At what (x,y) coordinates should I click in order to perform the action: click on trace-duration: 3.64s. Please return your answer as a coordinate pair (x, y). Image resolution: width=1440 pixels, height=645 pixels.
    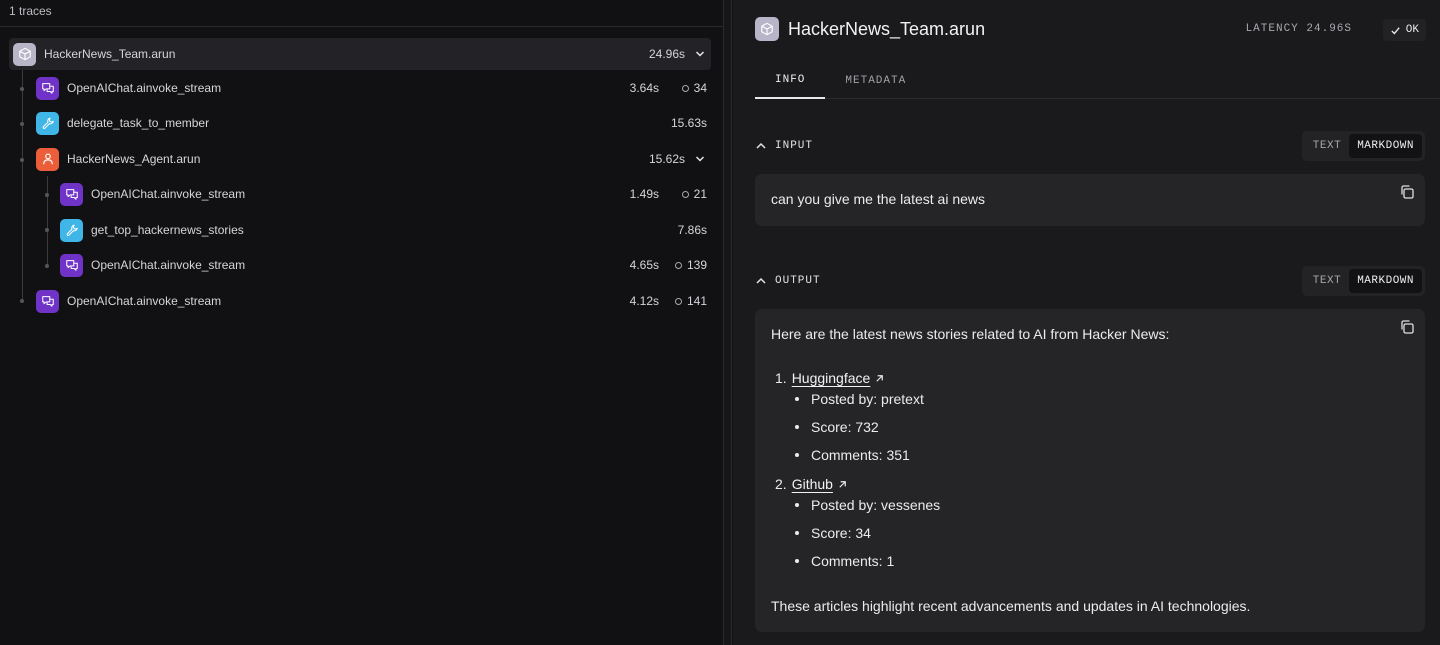
    Looking at the image, I should click on (644, 88).